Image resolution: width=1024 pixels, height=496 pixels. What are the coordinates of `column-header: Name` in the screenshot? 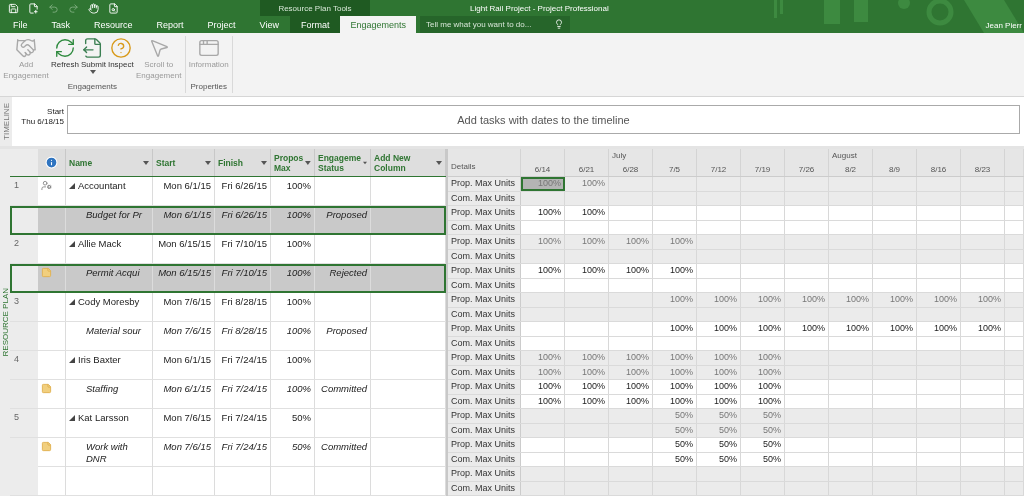 It's located at (109, 162).